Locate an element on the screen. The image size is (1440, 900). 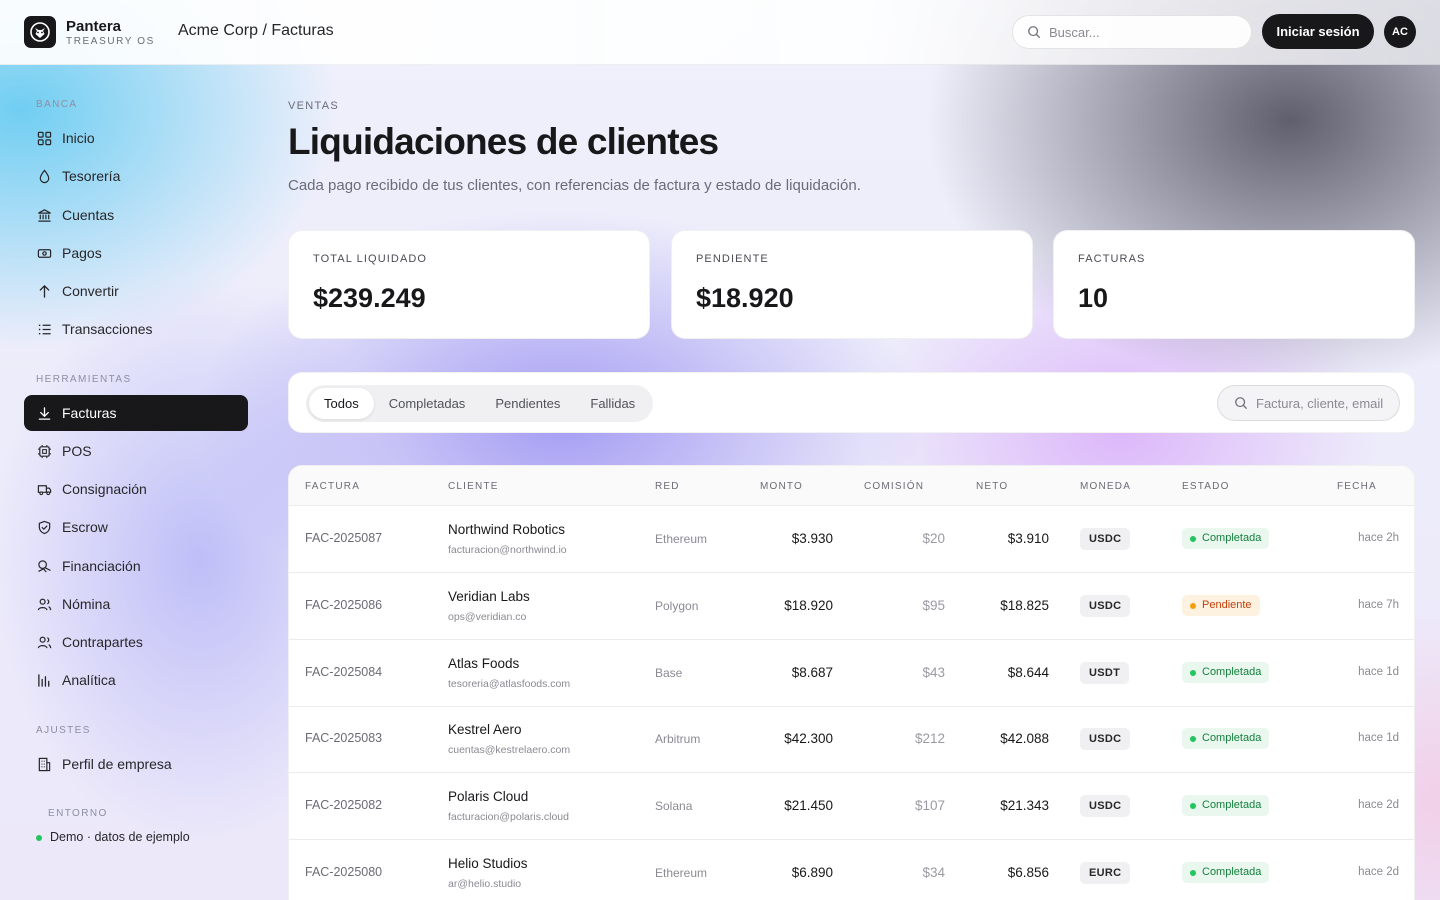
sidebar-item-escrow: Escrow is located at coordinates (136, 527).